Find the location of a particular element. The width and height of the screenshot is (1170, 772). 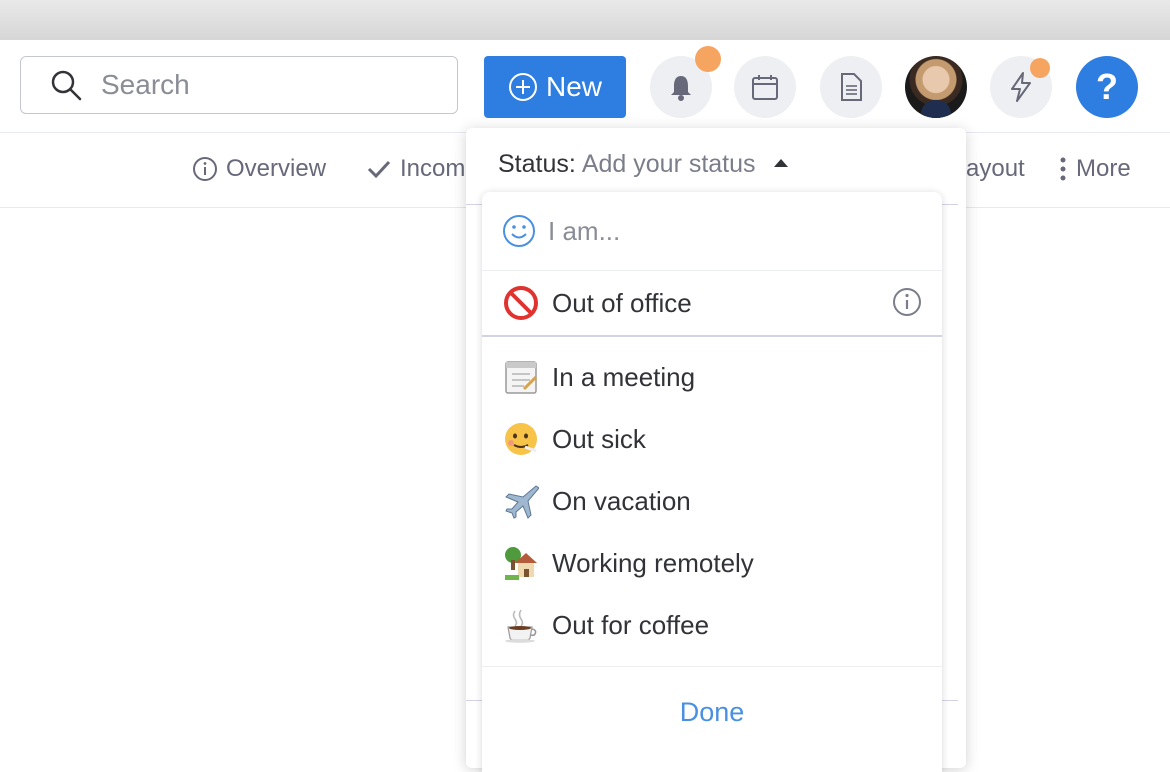

status-option-on-vacation: On vacation is located at coordinates (712, 501).